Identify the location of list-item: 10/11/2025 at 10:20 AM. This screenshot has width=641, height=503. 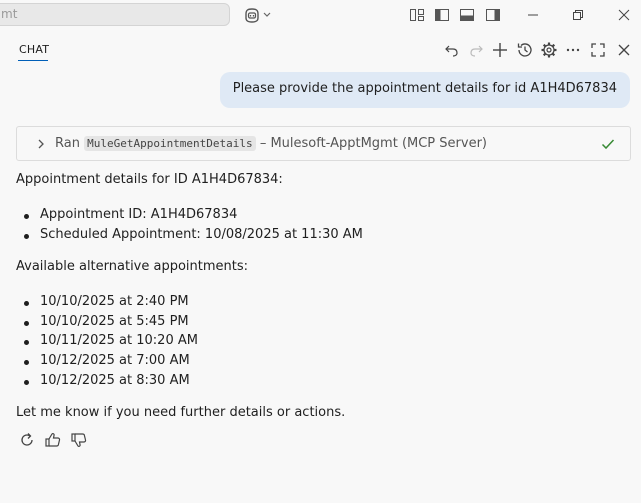
(111, 340).